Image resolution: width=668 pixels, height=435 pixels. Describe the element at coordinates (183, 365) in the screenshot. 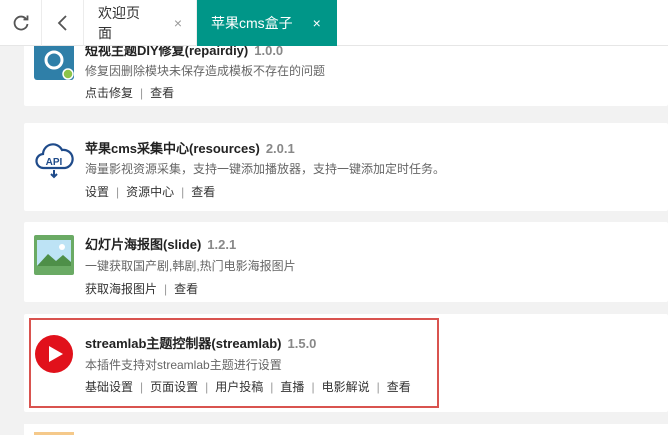

I see `plugin-description: 本插件支持对streamlab主题进行设置` at that location.